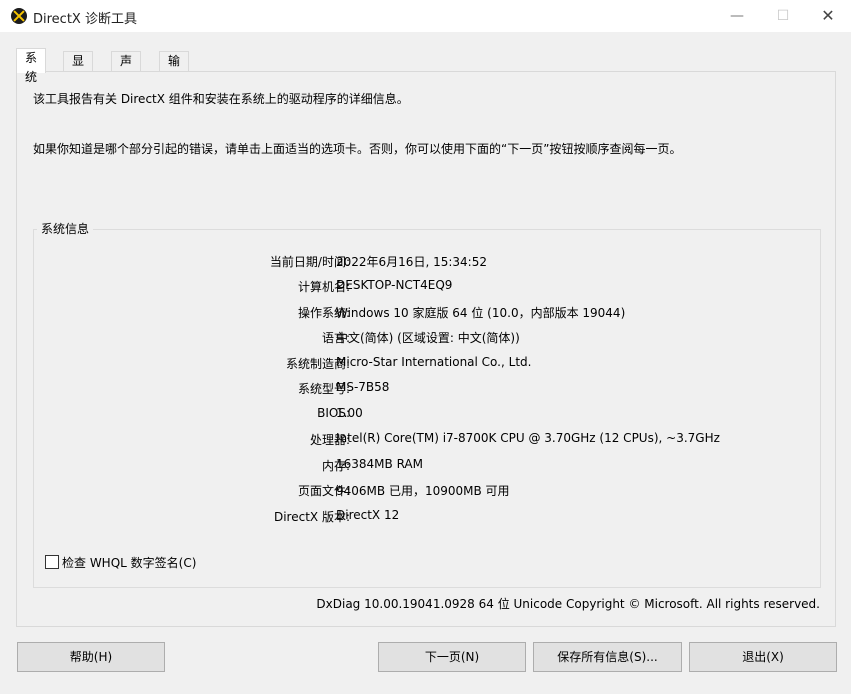 The width and height of the screenshot is (851, 694). What do you see at coordinates (783, 16) in the screenshot?
I see `maximize-button: ☐` at bounding box center [783, 16].